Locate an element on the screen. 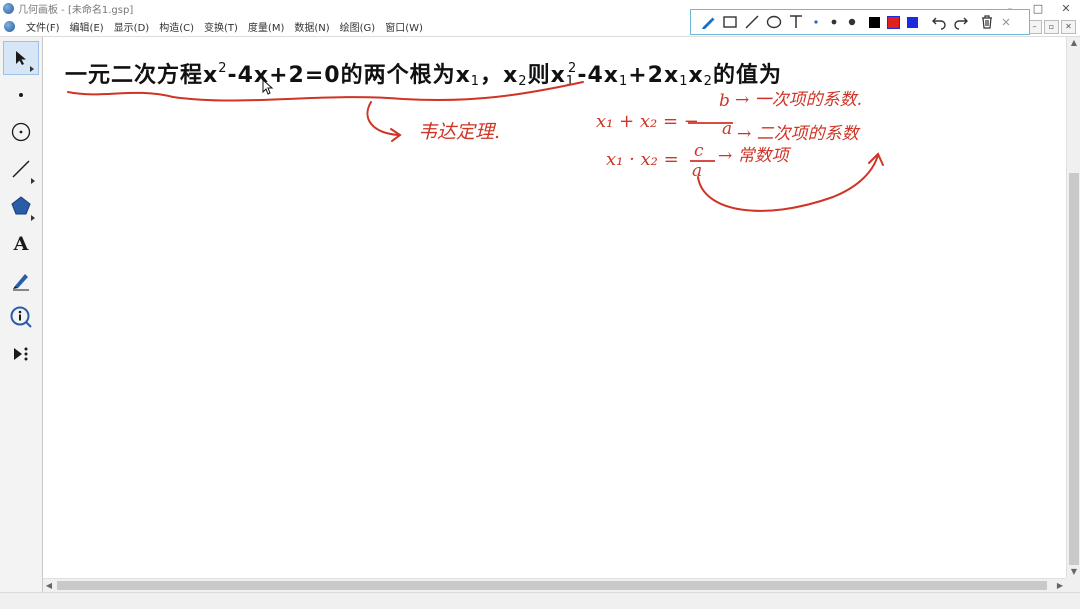 The height and width of the screenshot is (609, 1080). point-tool is located at coordinates (21, 95).